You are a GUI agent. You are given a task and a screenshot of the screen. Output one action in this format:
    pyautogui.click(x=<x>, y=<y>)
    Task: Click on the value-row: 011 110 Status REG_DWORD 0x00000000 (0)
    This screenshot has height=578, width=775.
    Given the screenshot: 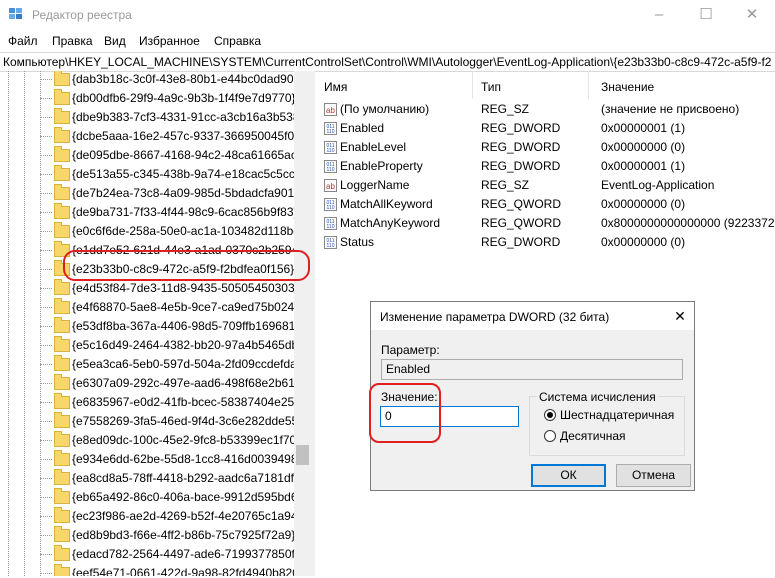 What is the action you would take?
    pyautogui.click(x=545, y=242)
    